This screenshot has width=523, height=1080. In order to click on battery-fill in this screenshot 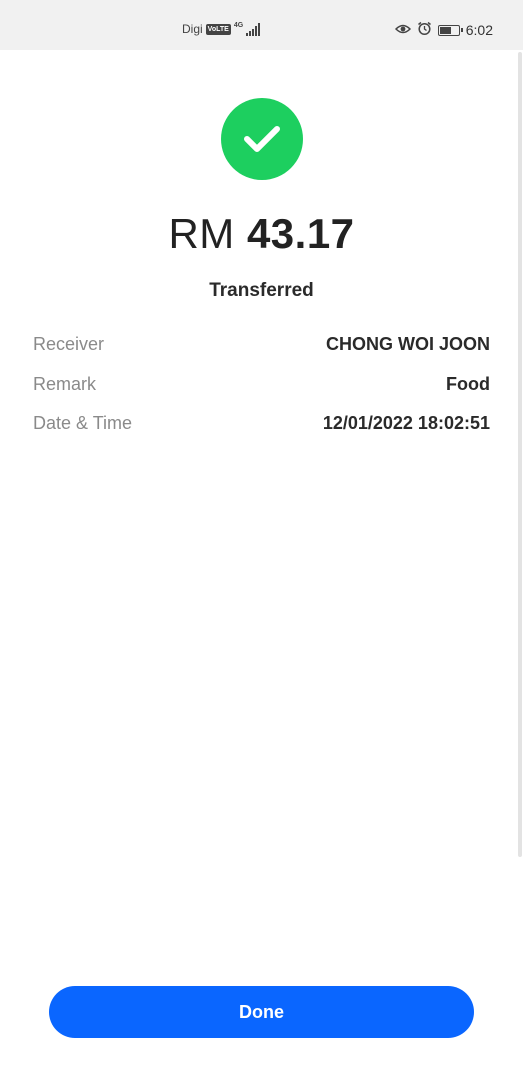, I will do `click(445, 30)`.